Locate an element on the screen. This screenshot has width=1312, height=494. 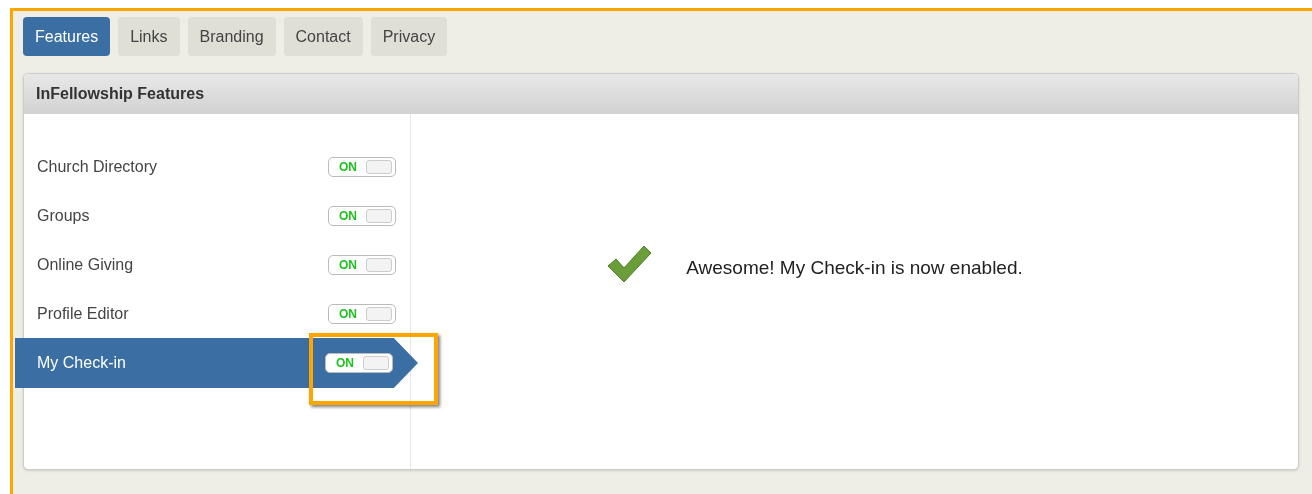
feature-row: Profile Editor ON is located at coordinates (217, 313).